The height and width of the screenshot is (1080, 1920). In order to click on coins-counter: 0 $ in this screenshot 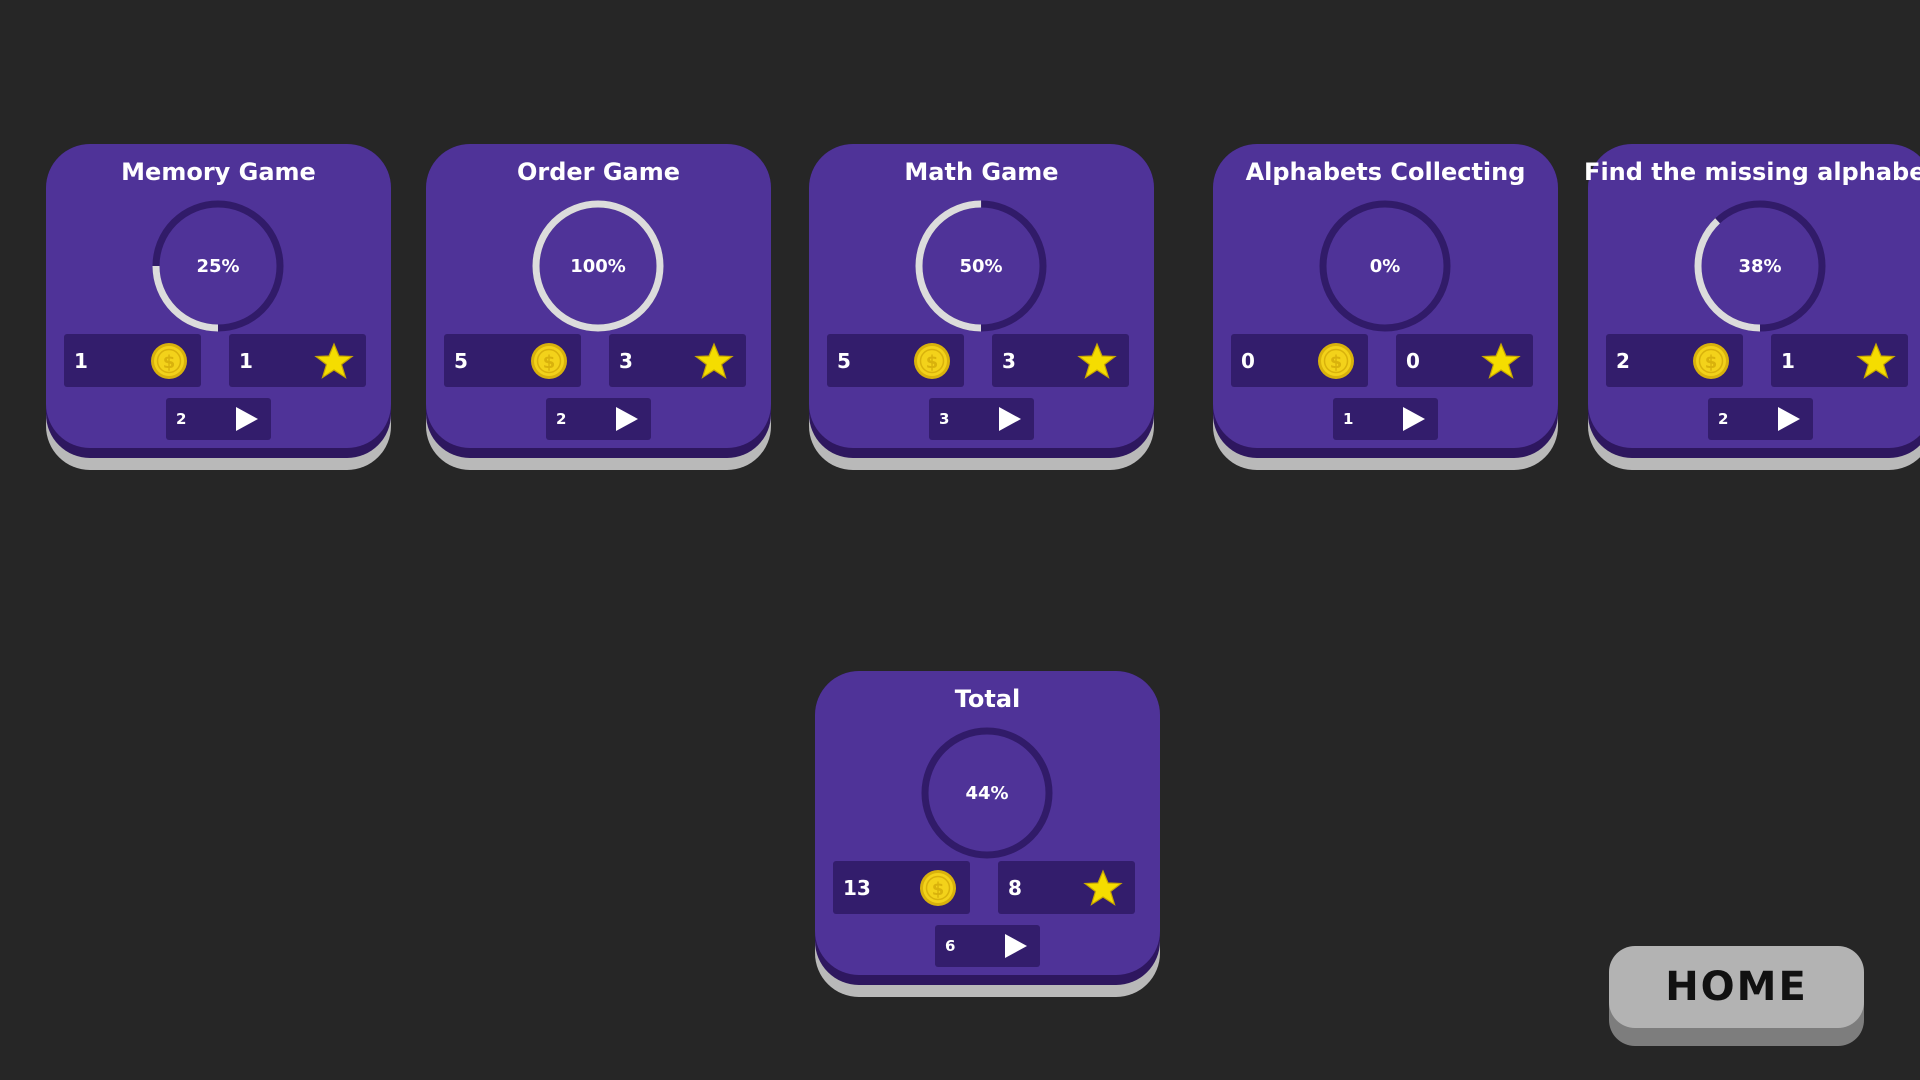, I will do `click(1299, 360)`.